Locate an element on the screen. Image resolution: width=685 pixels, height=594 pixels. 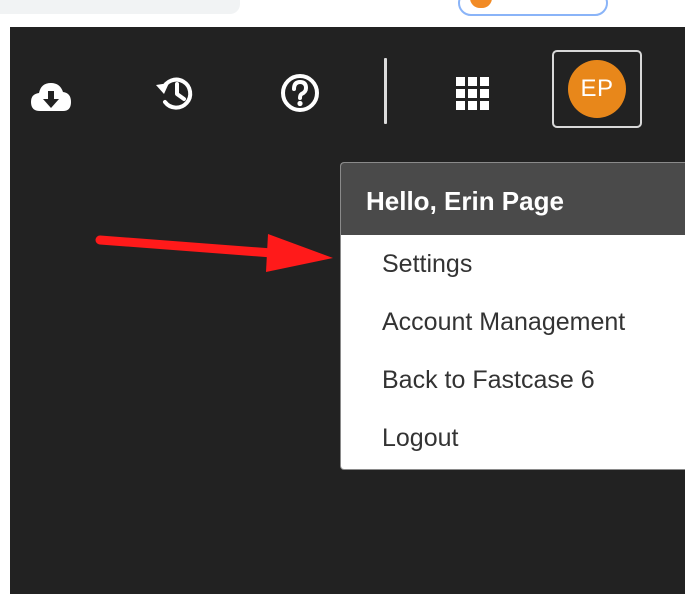
download-button is located at coordinates (51, 98).